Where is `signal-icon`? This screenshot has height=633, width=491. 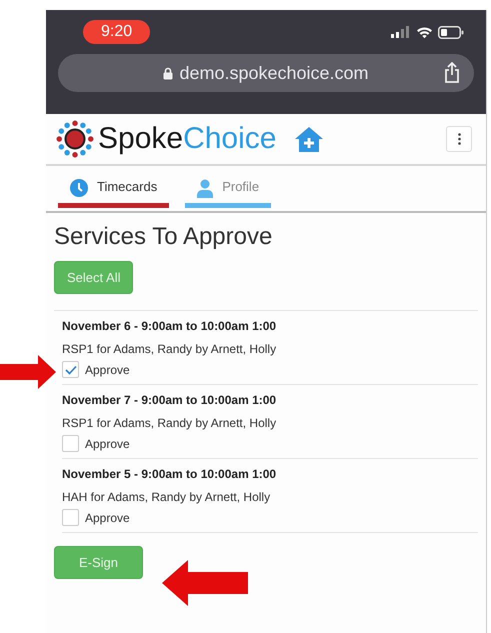
signal-icon is located at coordinates (401, 32).